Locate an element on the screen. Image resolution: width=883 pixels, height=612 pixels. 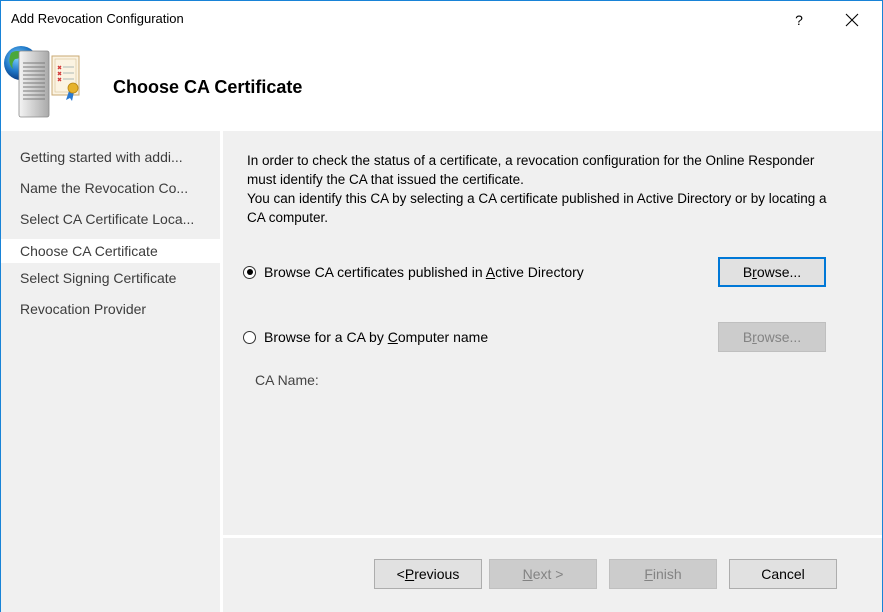
nav-item-choose-ca-certificate: Choose CA Certificate is located at coordinates (110, 251).